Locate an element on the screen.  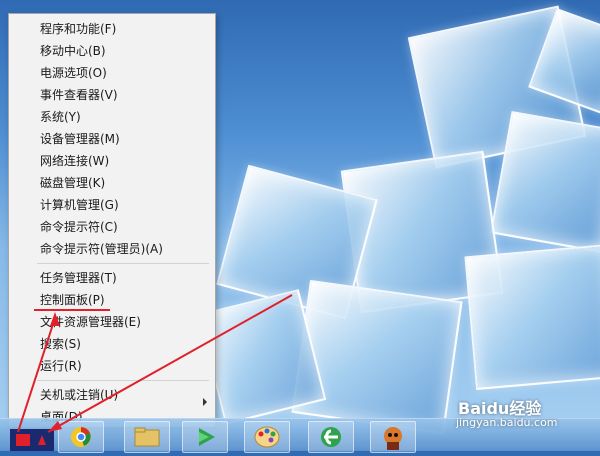
media-player-icon is located at coordinates (207, 437).